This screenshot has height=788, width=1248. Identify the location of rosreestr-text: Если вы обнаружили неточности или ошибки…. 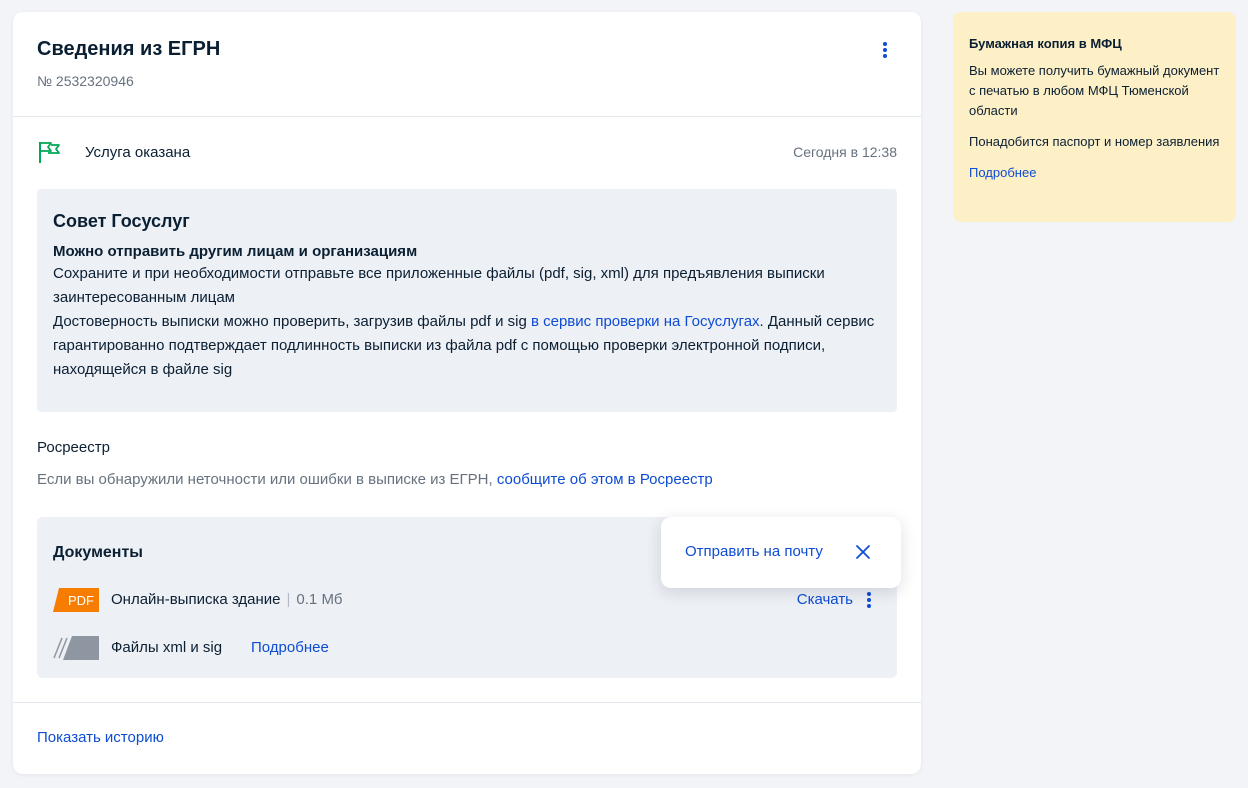
(375, 479).